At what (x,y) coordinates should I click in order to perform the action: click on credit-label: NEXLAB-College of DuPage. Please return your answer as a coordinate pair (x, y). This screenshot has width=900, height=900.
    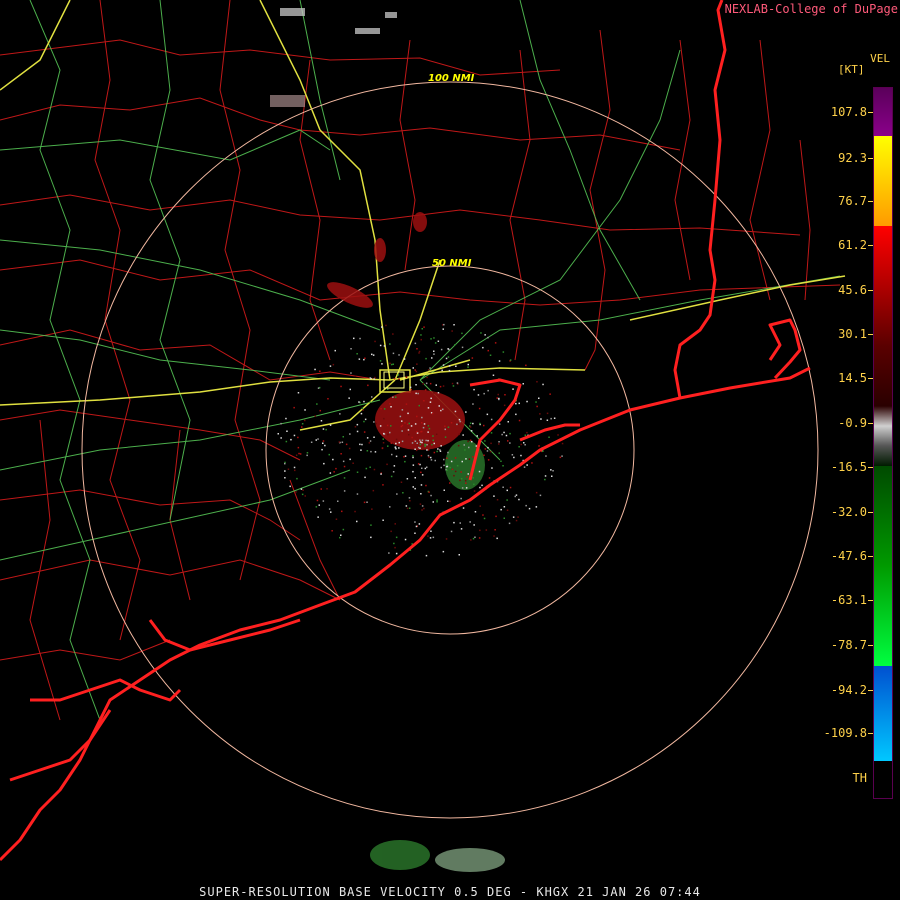
    Looking at the image, I should click on (811, 9).